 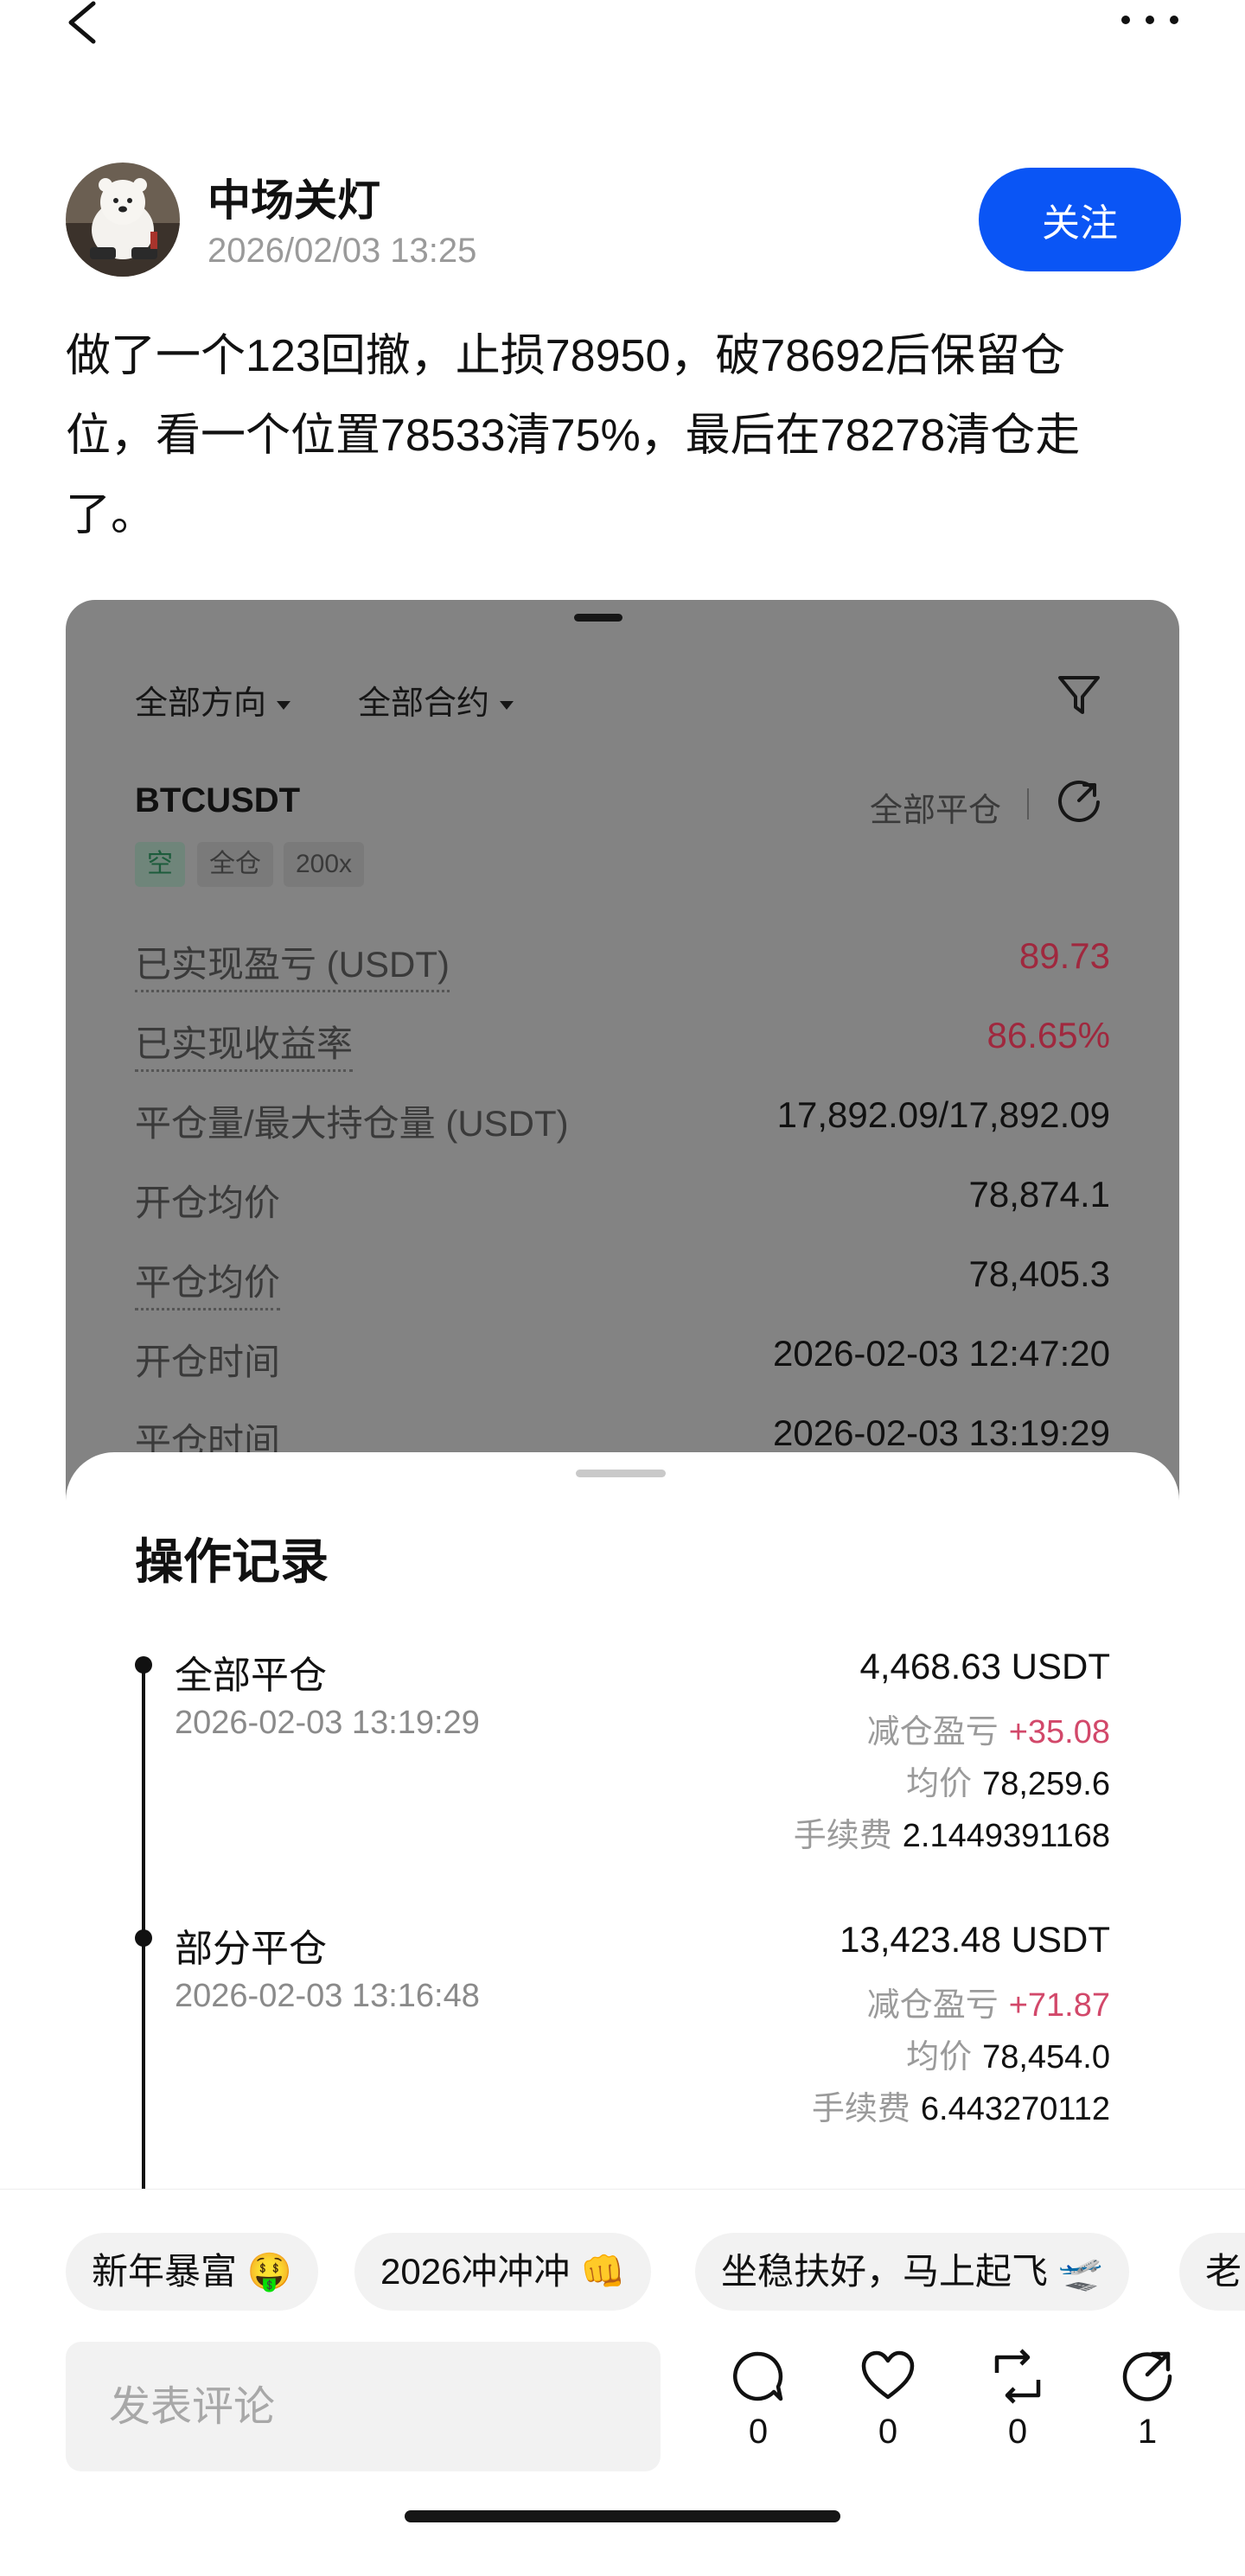 I want to click on author-name: 中场关灯, so click(x=294, y=197).